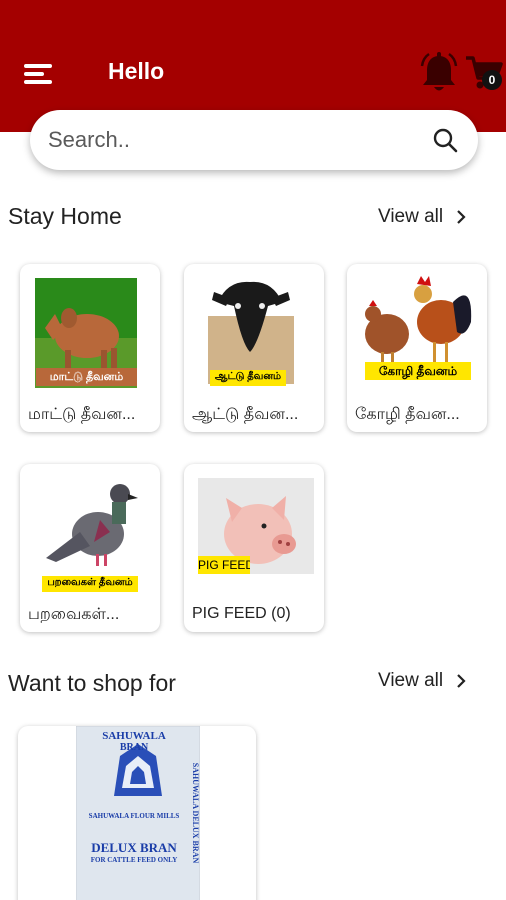 Image resolution: width=506 pixels, height=900 pixels. What do you see at coordinates (241, 613) in the screenshot?
I see `category-name: PIG FEED (0)` at bounding box center [241, 613].